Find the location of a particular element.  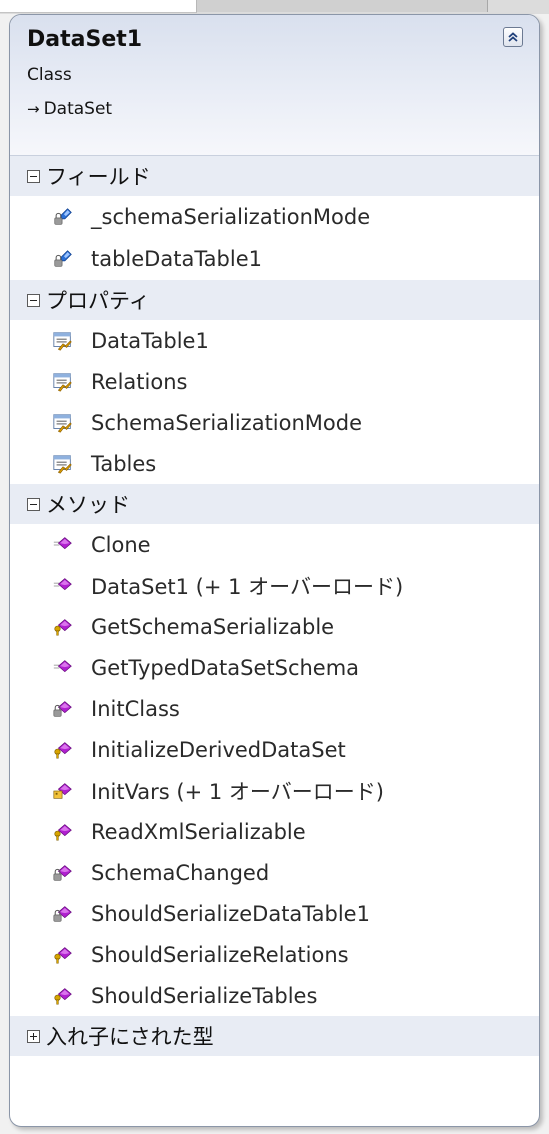

member-item: InitializeDerivedDataSet is located at coordinates (274, 749).